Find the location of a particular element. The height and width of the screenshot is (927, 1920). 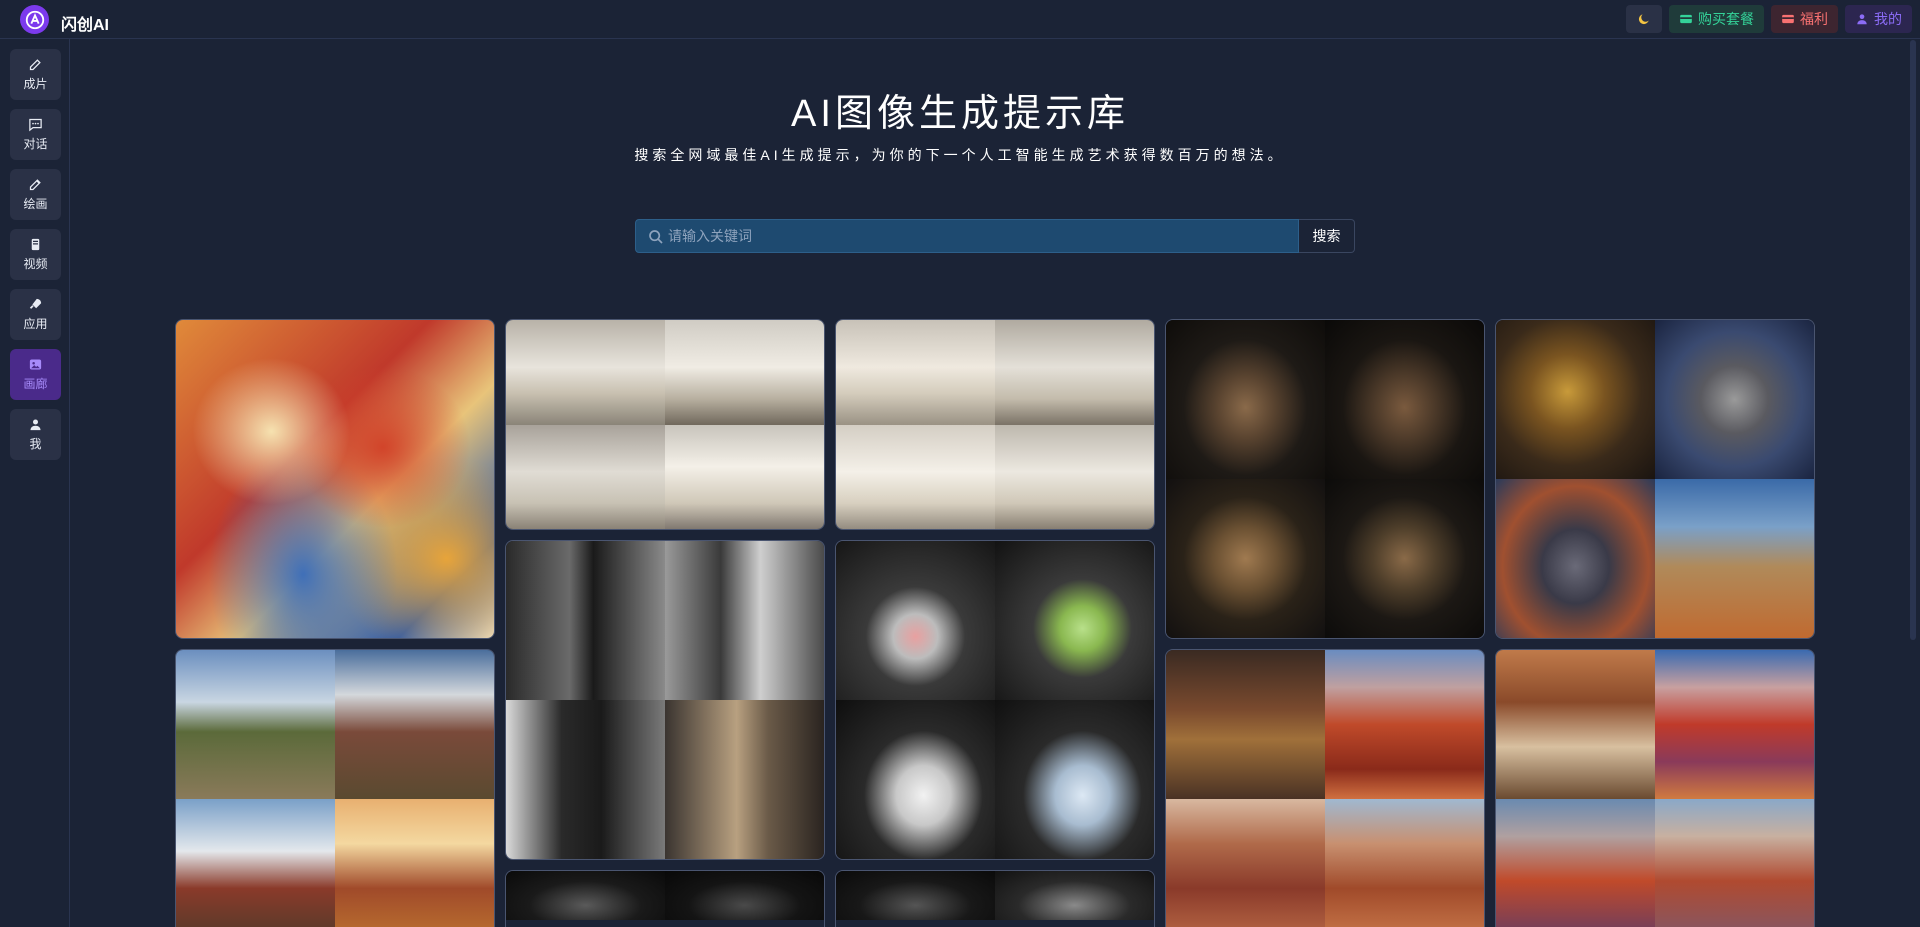

page-title: AI图像生成提示库 is located at coordinates (960, 114).